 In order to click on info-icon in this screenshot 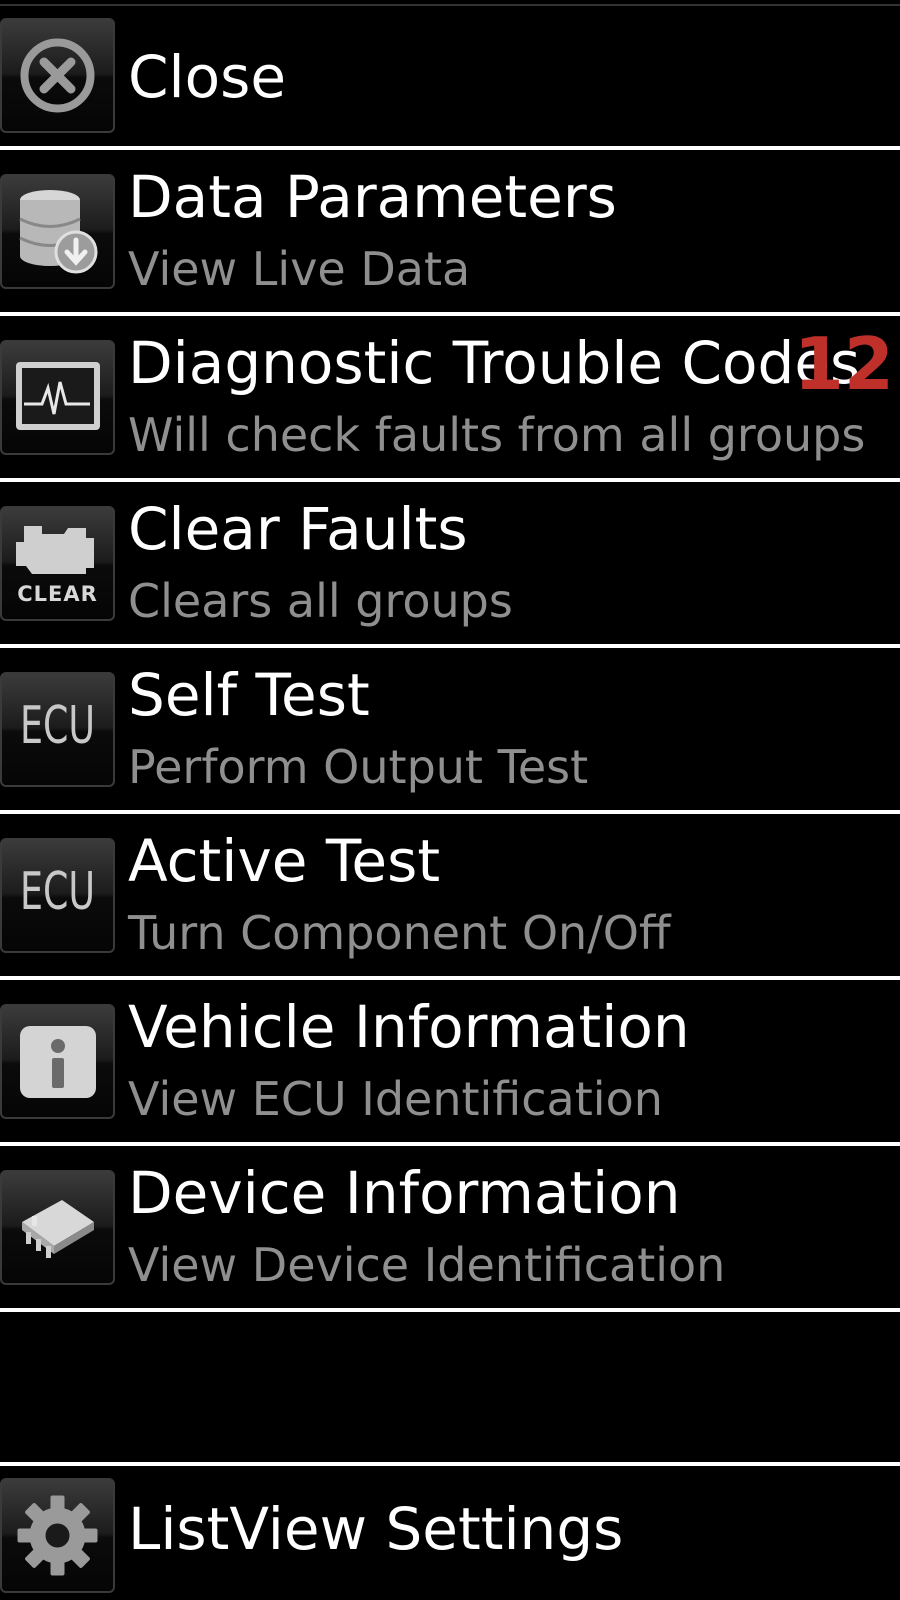, I will do `click(57, 1061)`.